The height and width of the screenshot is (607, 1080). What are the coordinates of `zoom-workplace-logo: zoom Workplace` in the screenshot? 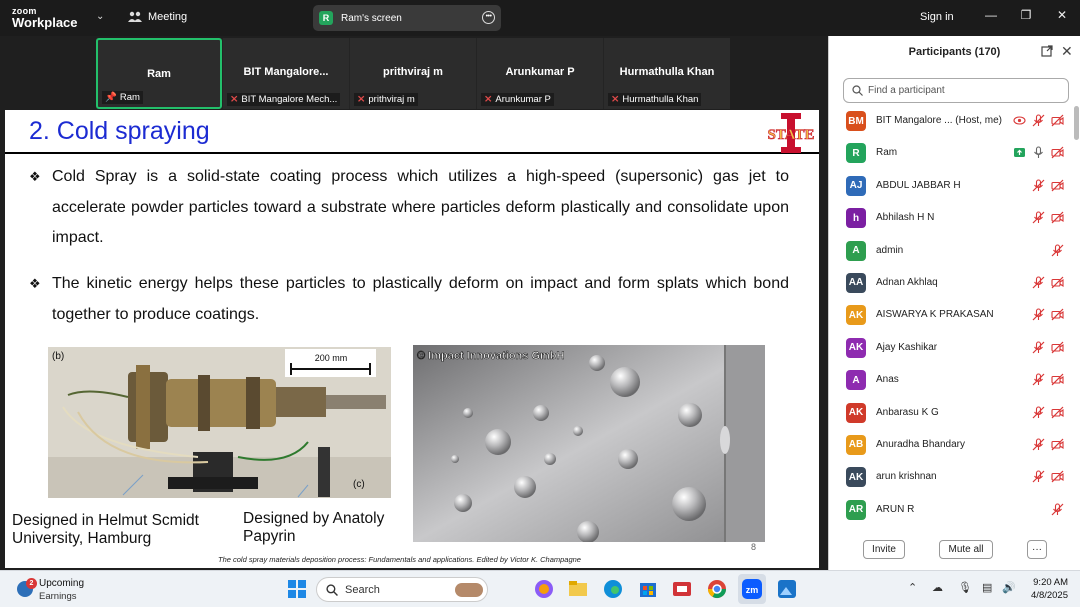 It's located at (45, 18).